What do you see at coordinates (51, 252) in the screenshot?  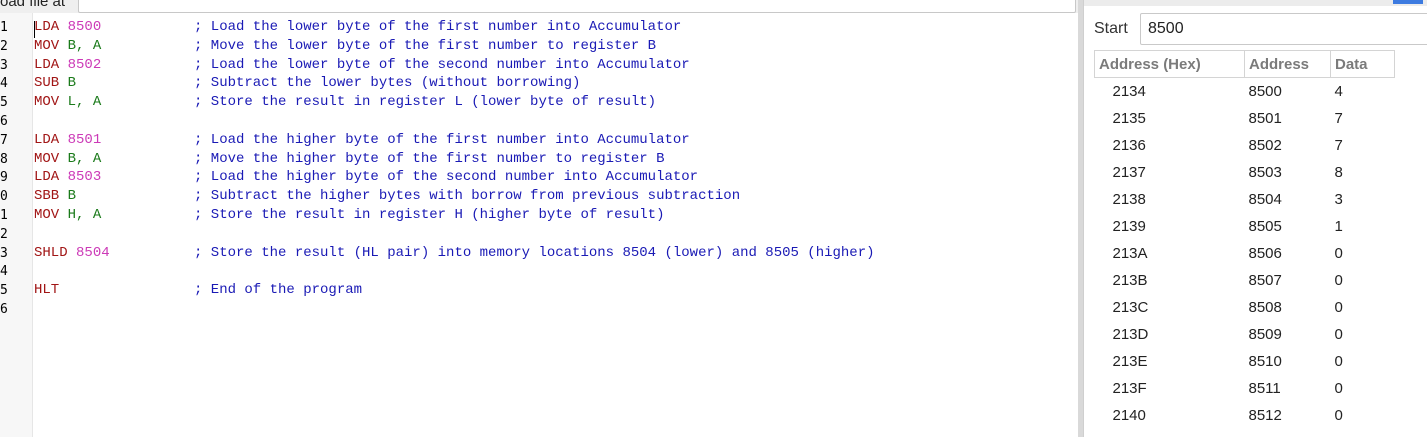 I see `mnemonic: SHLD` at bounding box center [51, 252].